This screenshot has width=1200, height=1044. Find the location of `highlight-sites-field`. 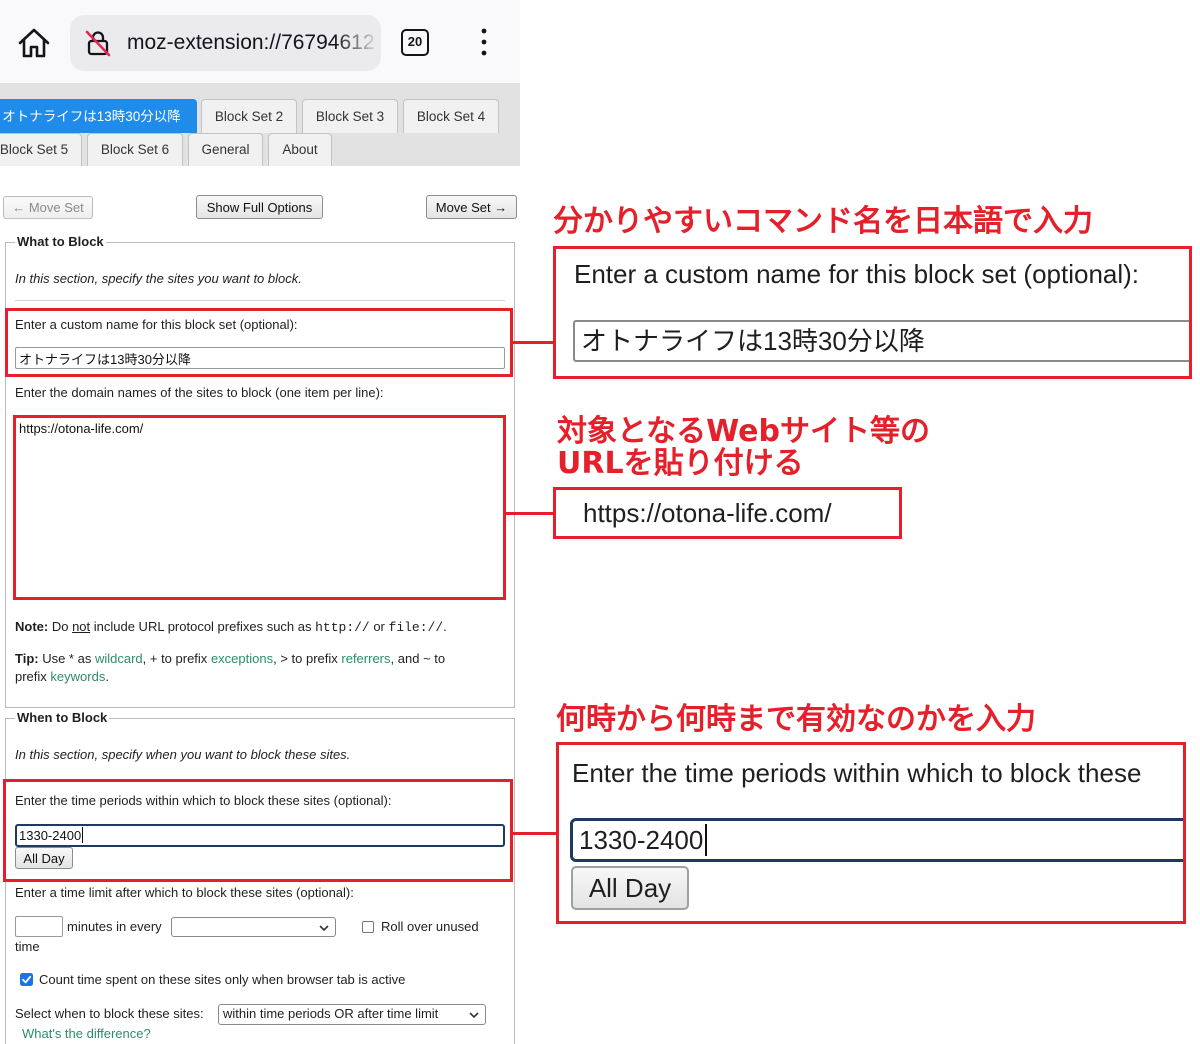

highlight-sites-field is located at coordinates (259, 507).